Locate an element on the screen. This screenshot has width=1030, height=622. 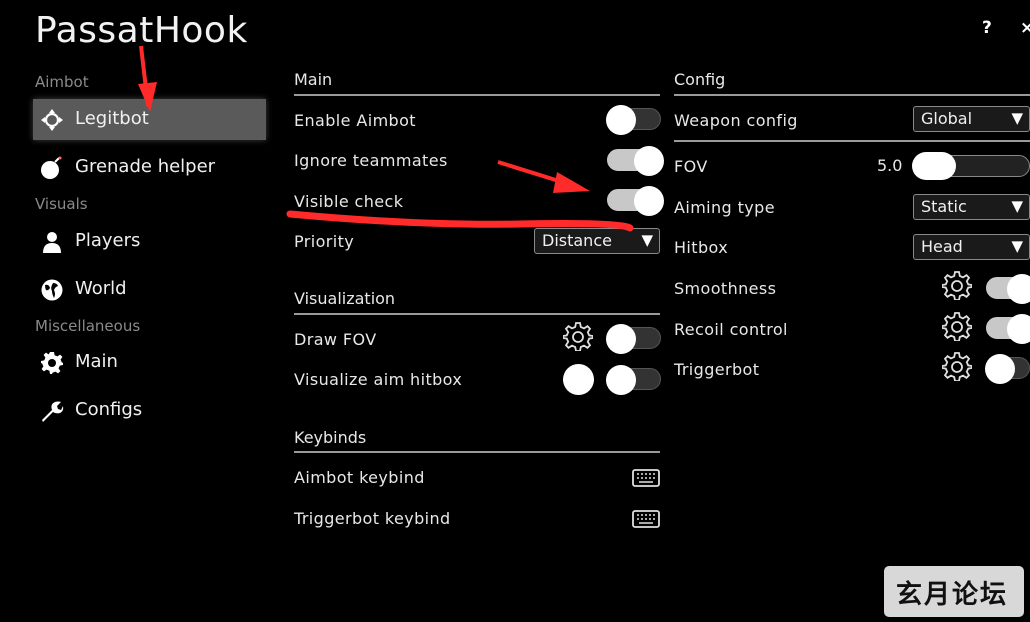
sidebar-item-grenade-helper: Grenade helper is located at coordinates (149, 167).